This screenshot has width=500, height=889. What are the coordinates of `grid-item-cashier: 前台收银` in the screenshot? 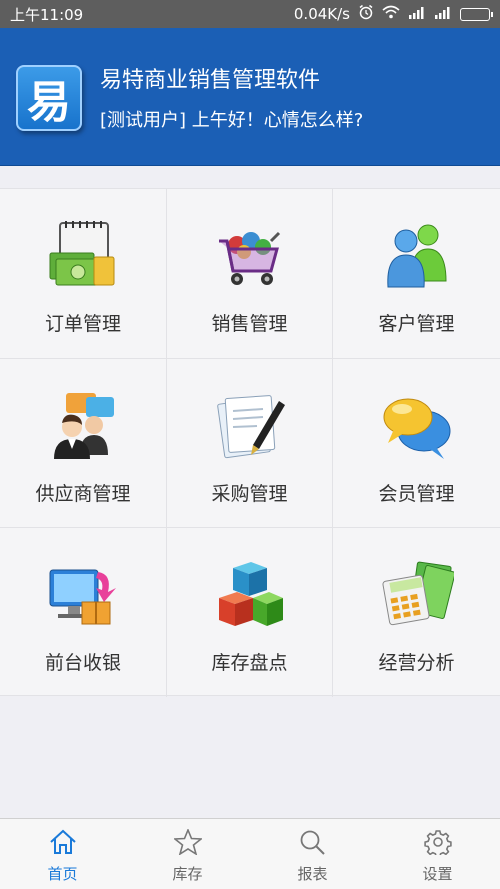 It's located at (83, 612).